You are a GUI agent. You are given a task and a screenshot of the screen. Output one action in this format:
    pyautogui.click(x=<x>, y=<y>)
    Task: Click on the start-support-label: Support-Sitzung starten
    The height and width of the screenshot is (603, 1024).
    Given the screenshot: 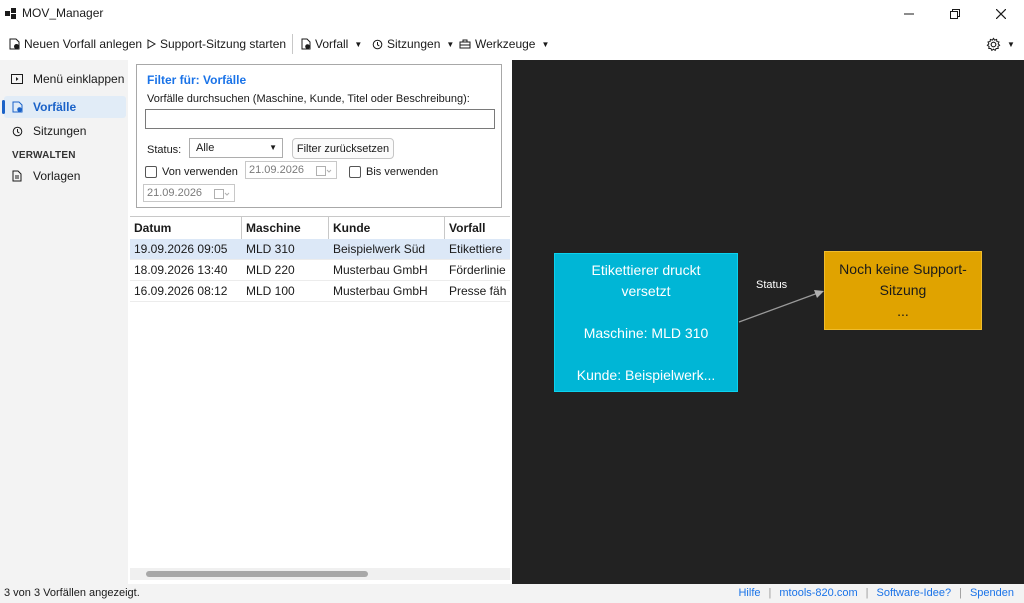 What is the action you would take?
    pyautogui.click(x=223, y=44)
    